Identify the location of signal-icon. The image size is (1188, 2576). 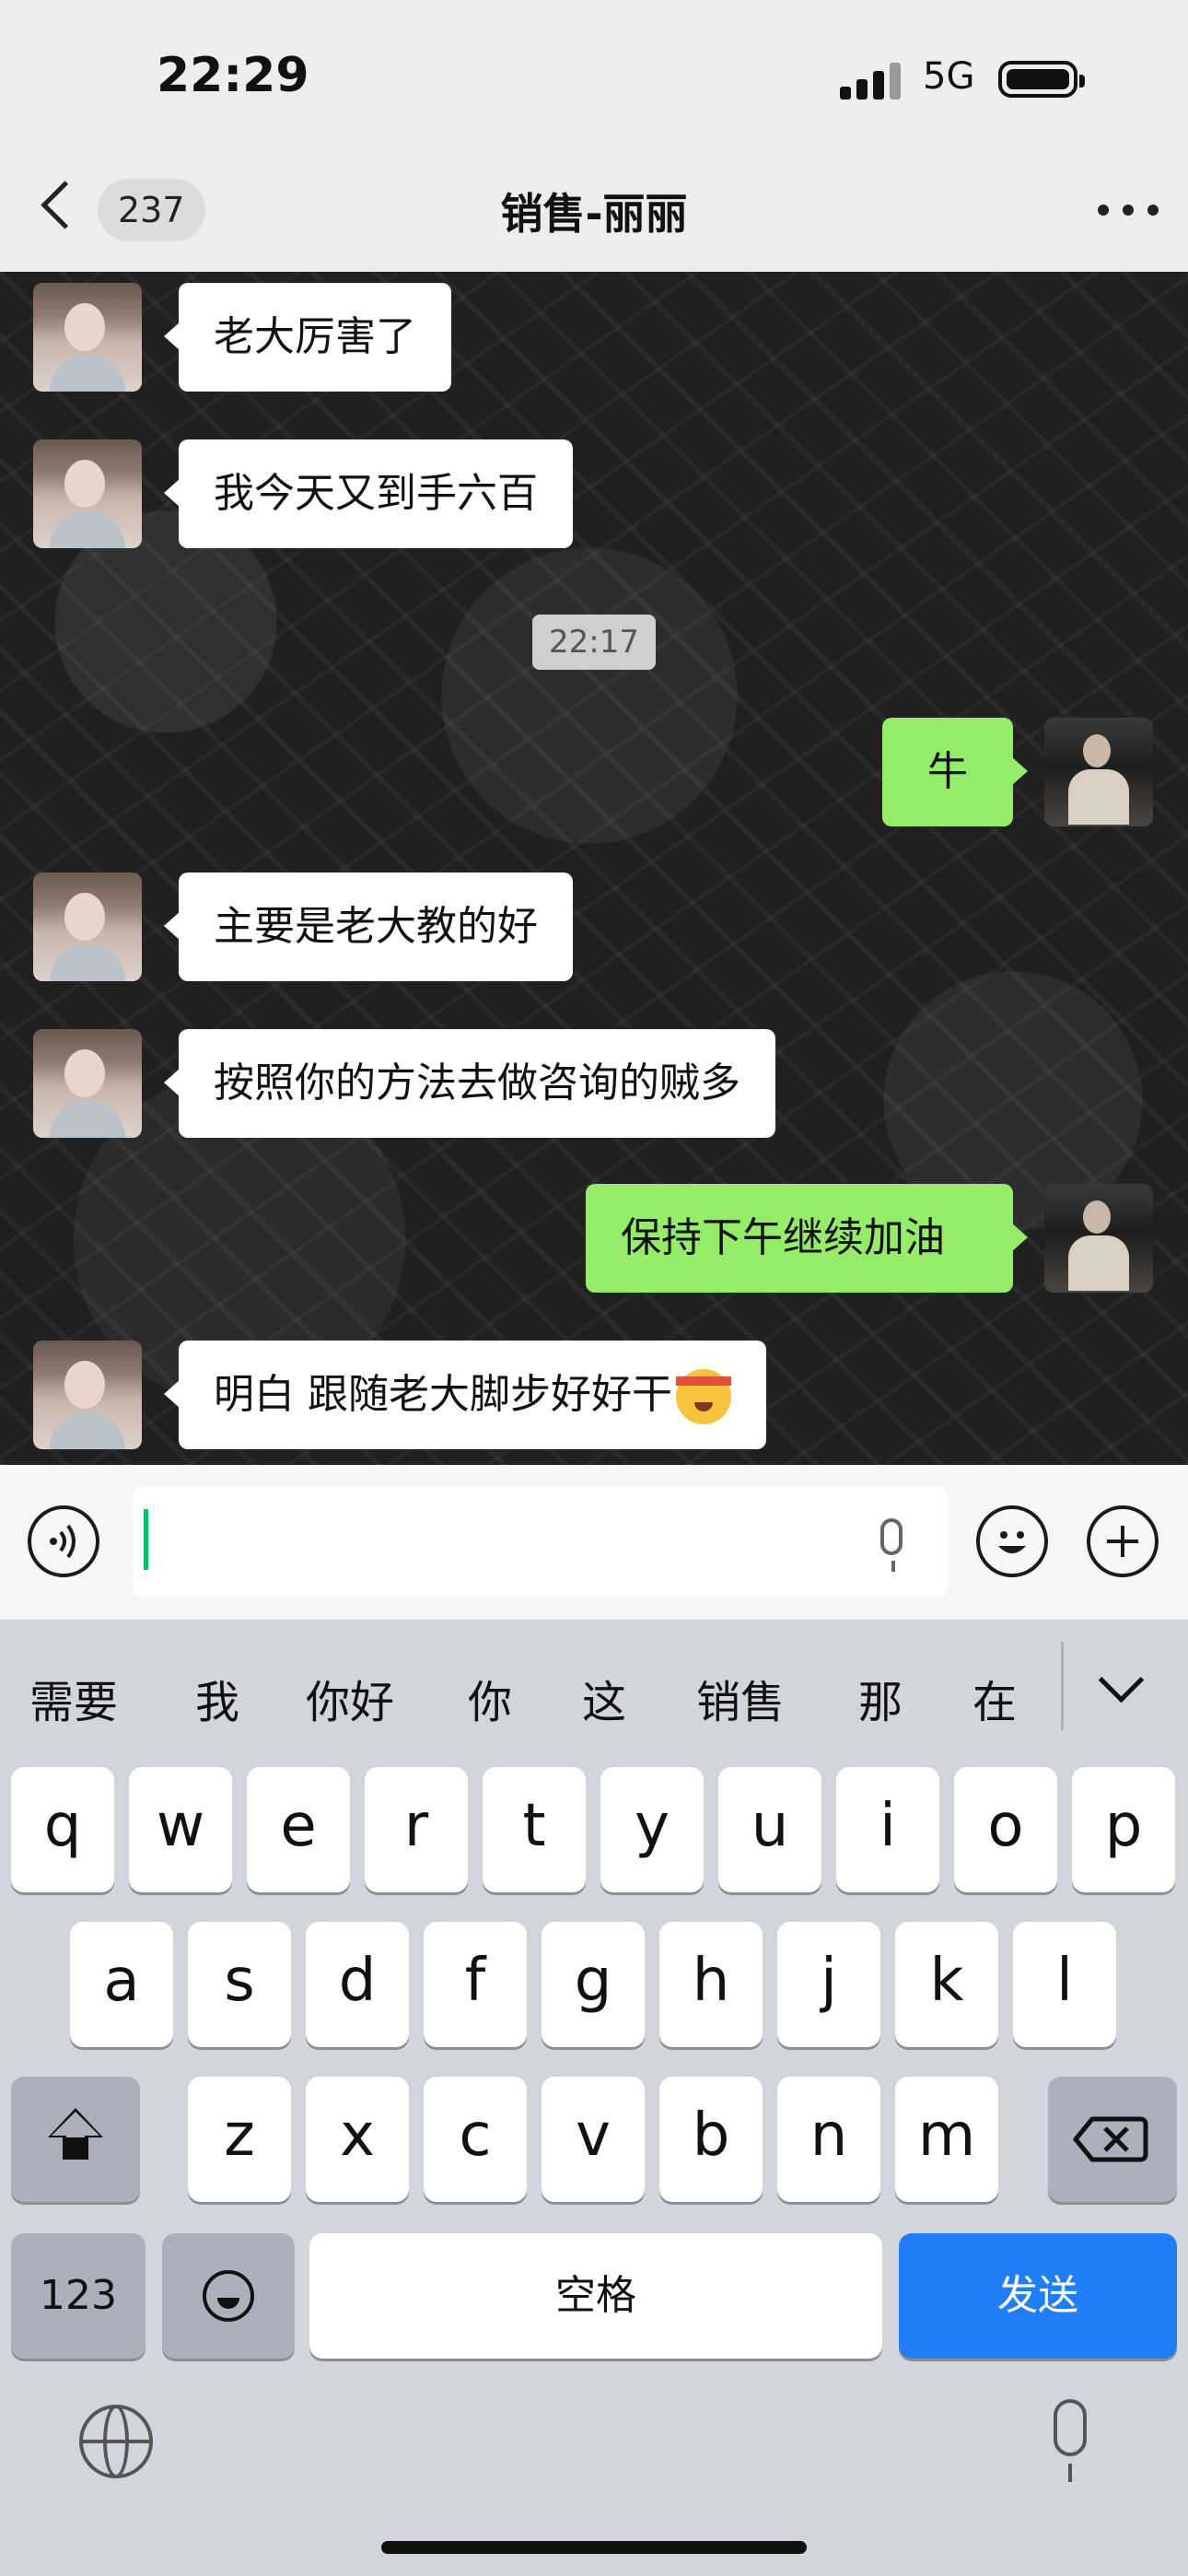
(871, 81).